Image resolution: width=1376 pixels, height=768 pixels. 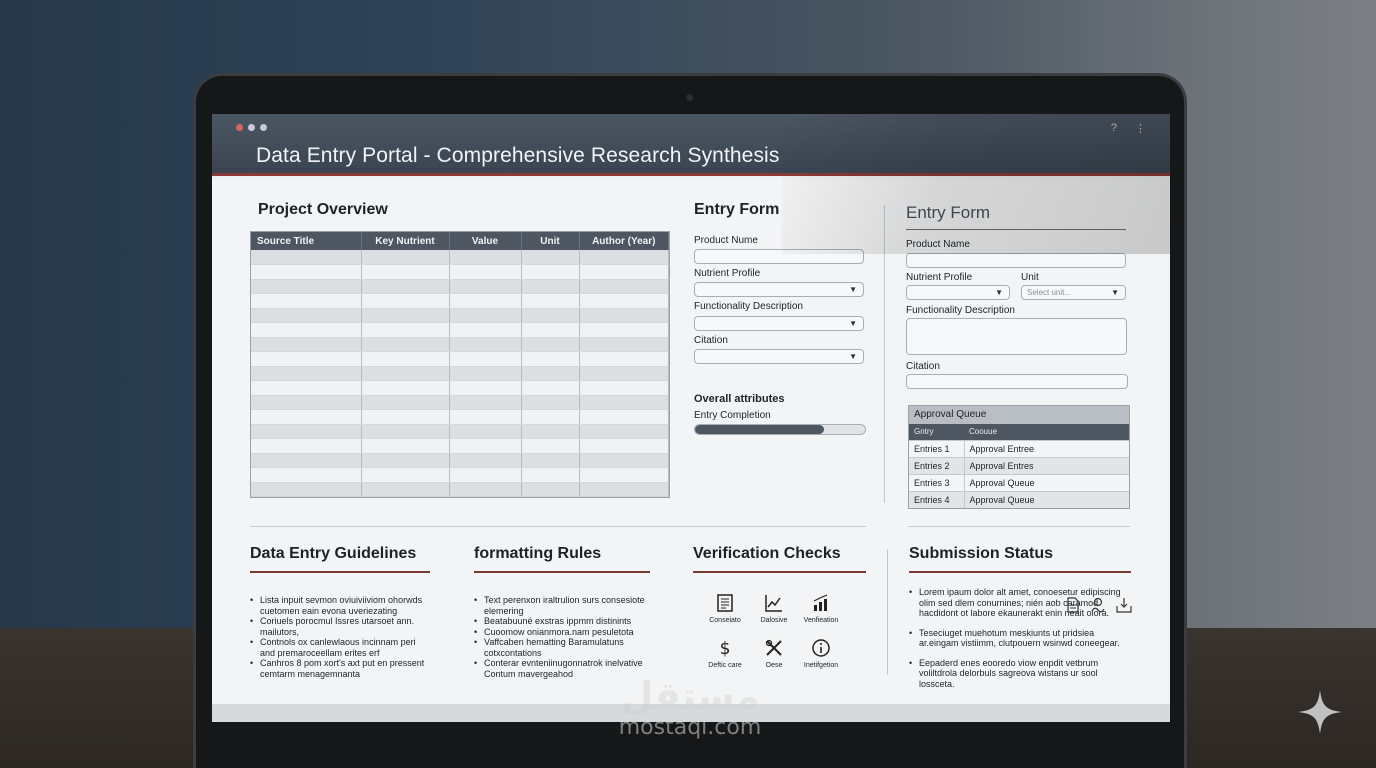 I want to click on functionality-description-textarea, so click(x=1016, y=336).